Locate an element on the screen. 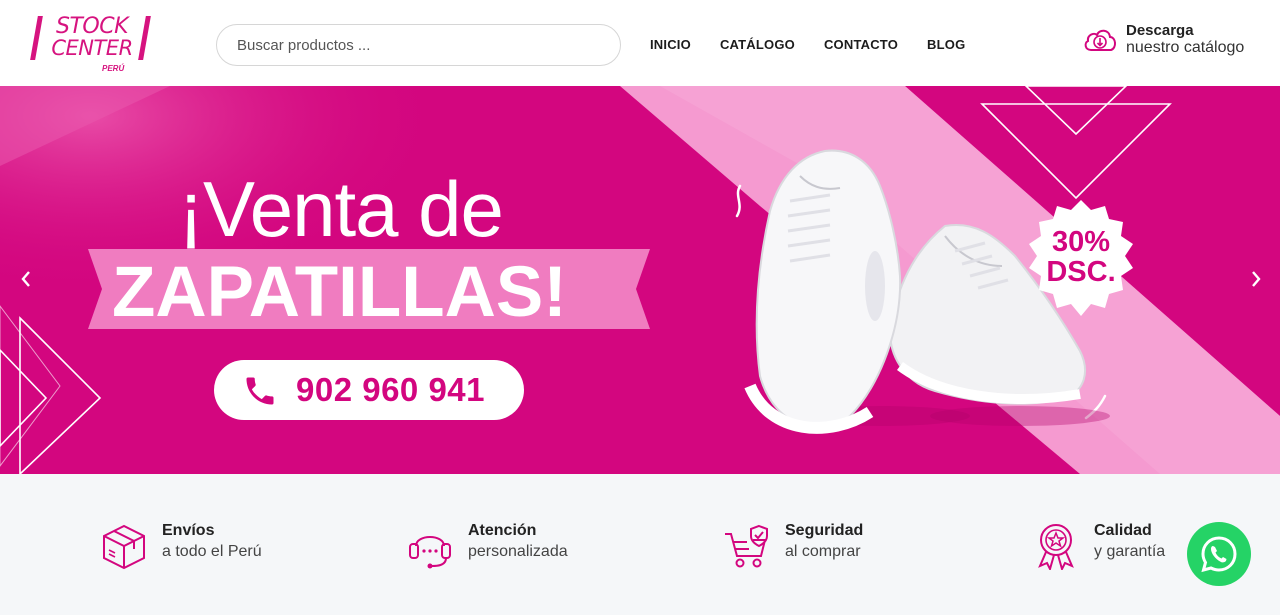 This screenshot has width=1280, height=615. feature-title: Atención is located at coordinates (502, 530).